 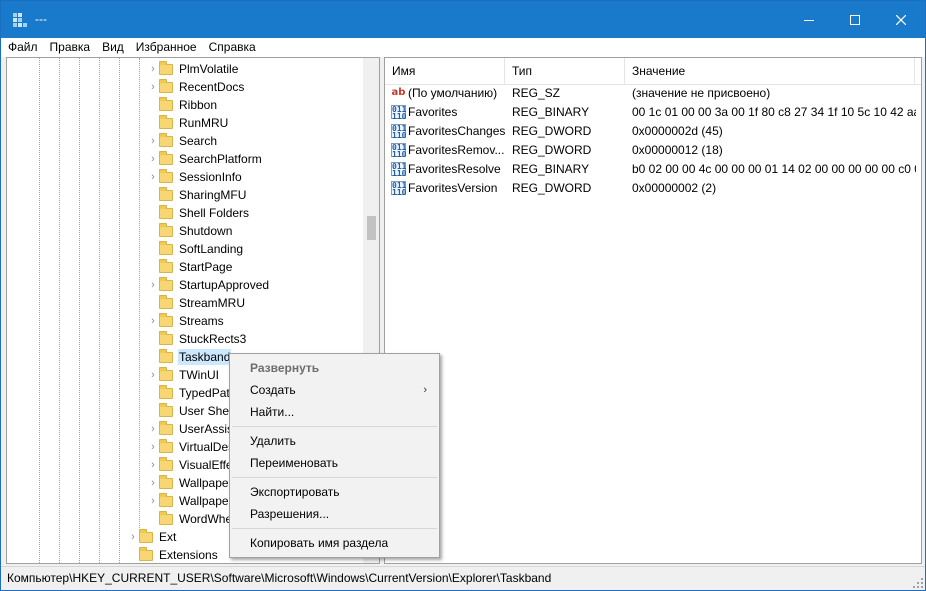 What do you see at coordinates (210, 177) in the screenshot?
I see `tree-item-label: SessionInfo` at bounding box center [210, 177].